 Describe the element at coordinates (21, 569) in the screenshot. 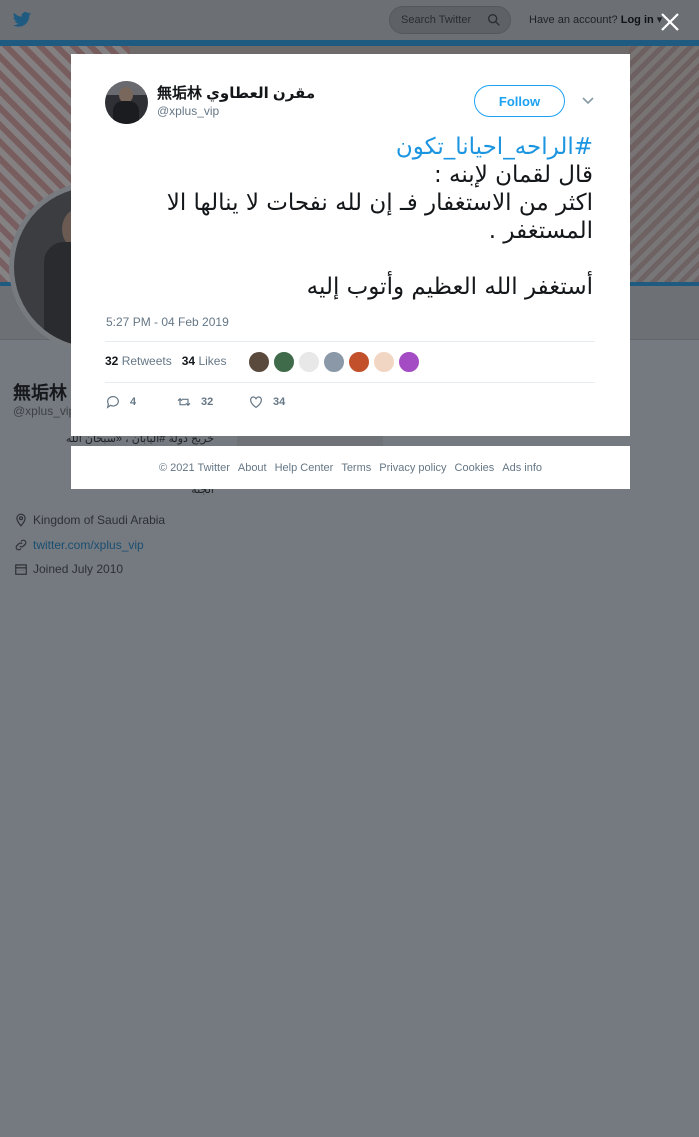

I see `calendar-icon` at that location.